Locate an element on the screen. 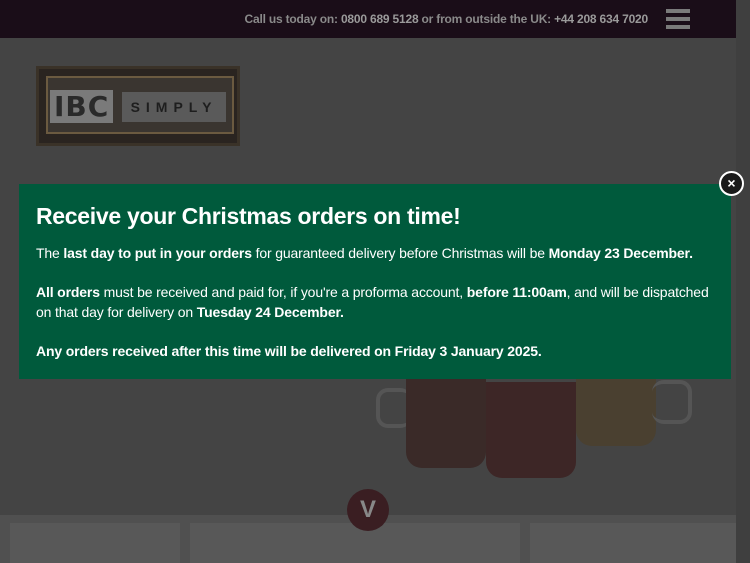 The image size is (750, 563). intl-phone-link: +44 208 634 7020 is located at coordinates (601, 19).